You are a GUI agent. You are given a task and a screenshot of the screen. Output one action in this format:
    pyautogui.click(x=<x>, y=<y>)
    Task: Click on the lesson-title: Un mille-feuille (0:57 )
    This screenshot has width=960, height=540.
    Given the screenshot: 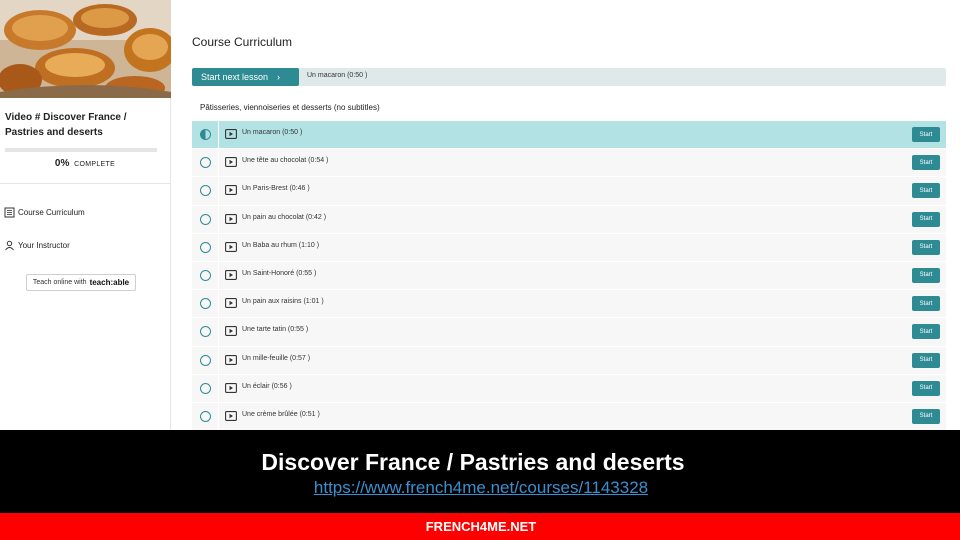 What is the action you would take?
    pyautogui.click(x=276, y=358)
    